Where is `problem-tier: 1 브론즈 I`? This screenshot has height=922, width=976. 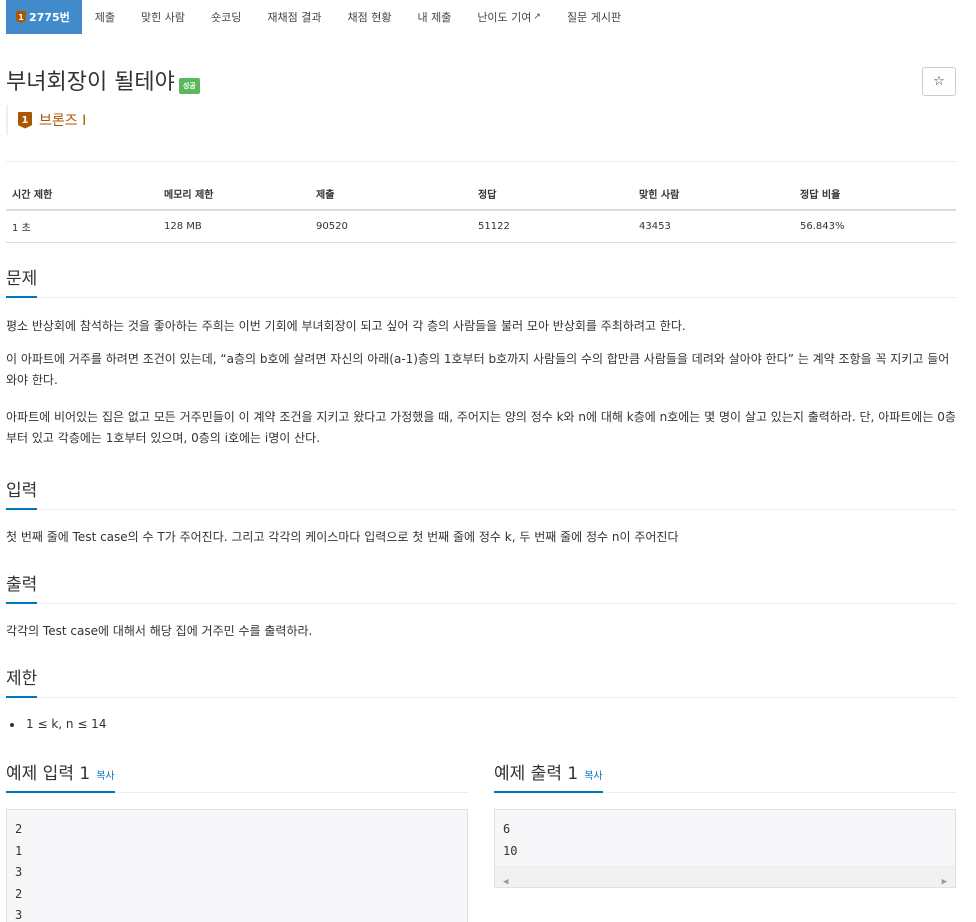
problem-tier: 1 브론즈 I is located at coordinates (46, 120).